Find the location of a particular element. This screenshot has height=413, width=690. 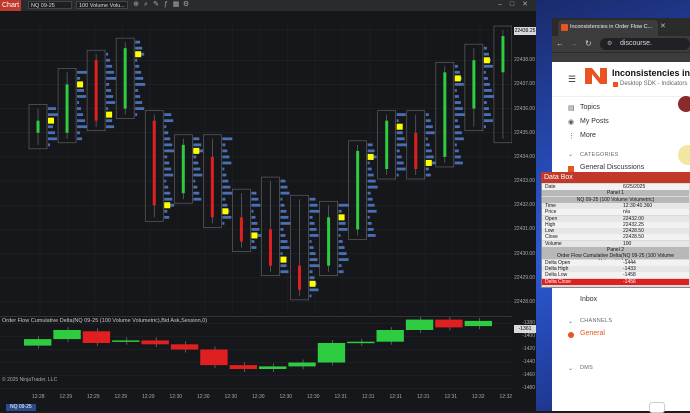

reload-icon: ↻ is located at coordinates (588, 43).